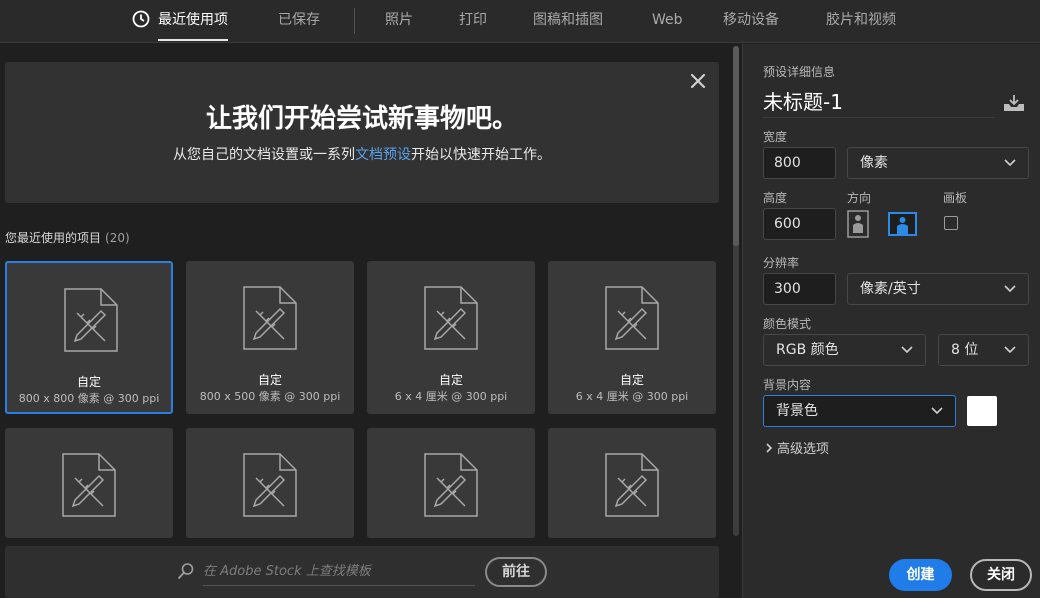  What do you see at coordinates (270, 396) in the screenshot?
I see `preset-meta: 800 x 500 像素 @ 300 ppi` at bounding box center [270, 396].